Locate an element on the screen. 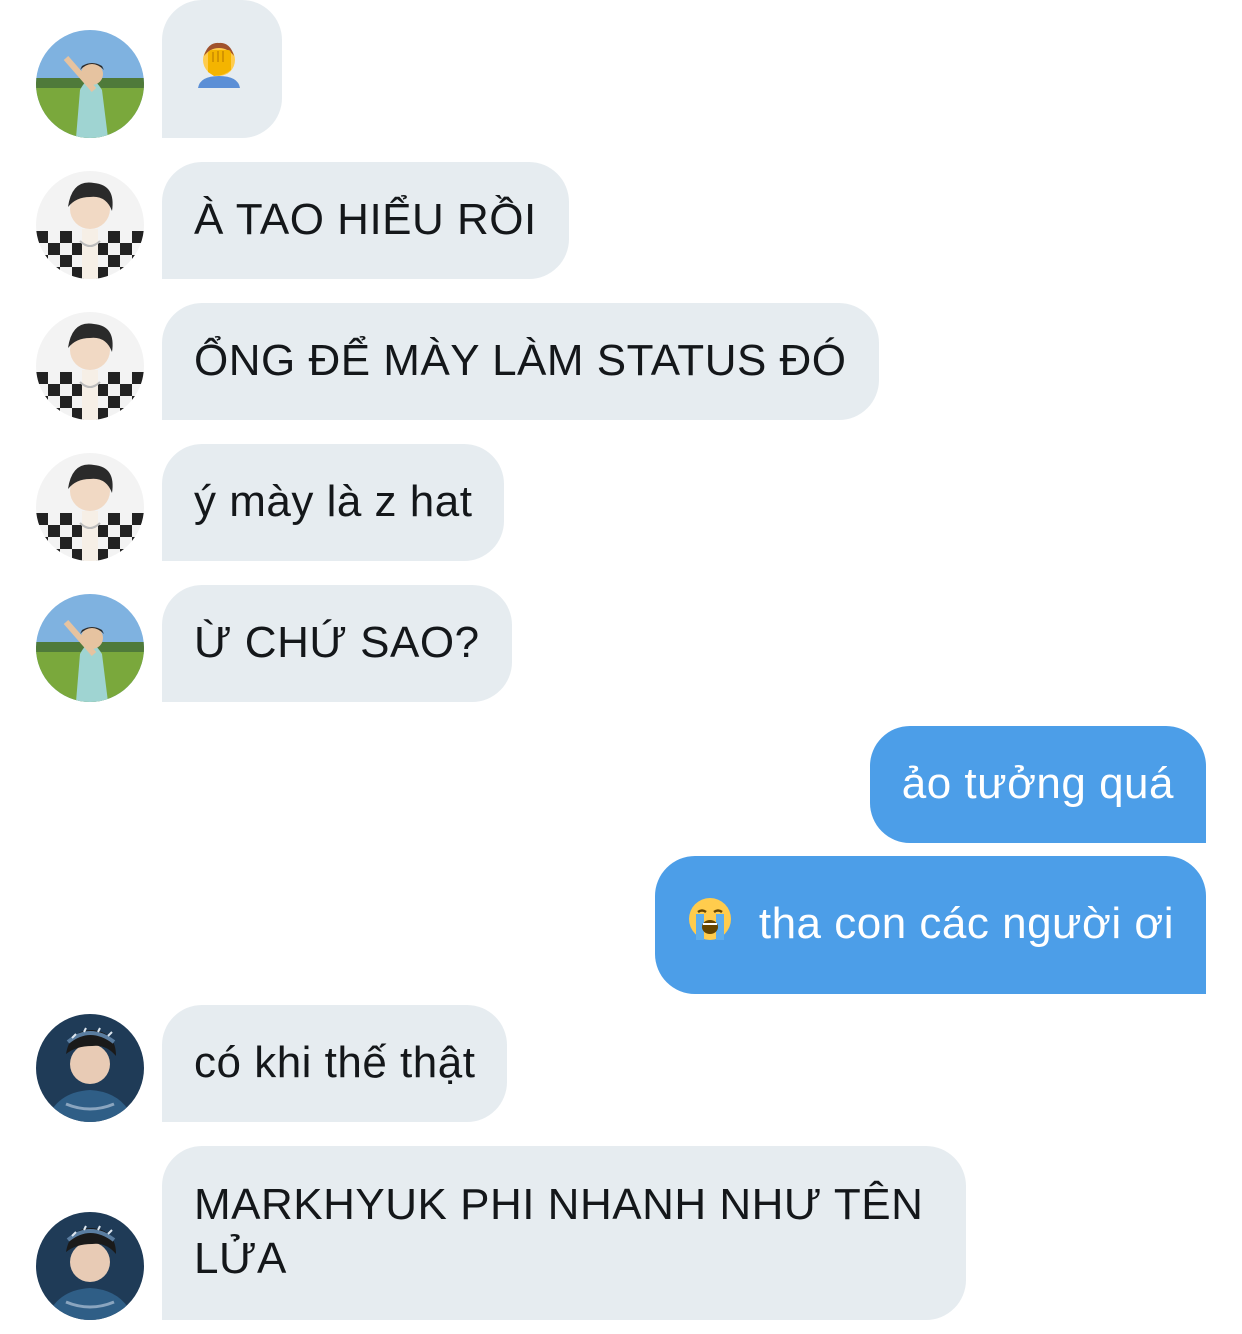  message-bubble: MARKHYUK PHI NHANH NHƯ TÊN LỬA is located at coordinates (564, 1233).